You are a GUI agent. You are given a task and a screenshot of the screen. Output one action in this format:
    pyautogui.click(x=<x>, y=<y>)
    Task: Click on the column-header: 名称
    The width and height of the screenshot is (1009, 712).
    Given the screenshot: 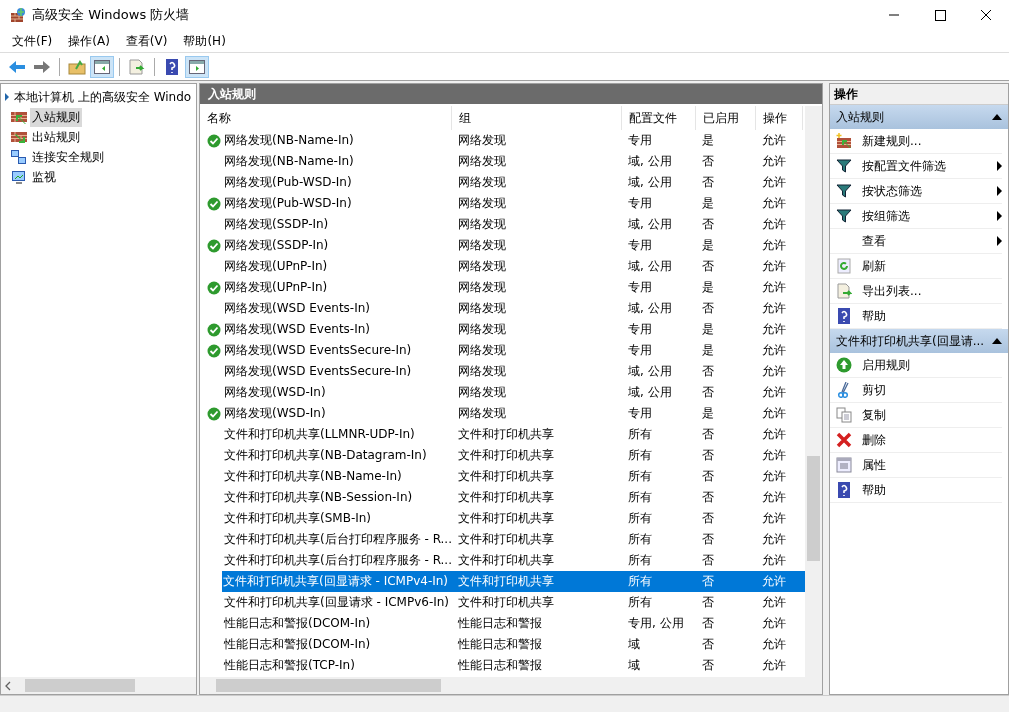 What is the action you would take?
    pyautogui.click(x=326, y=118)
    